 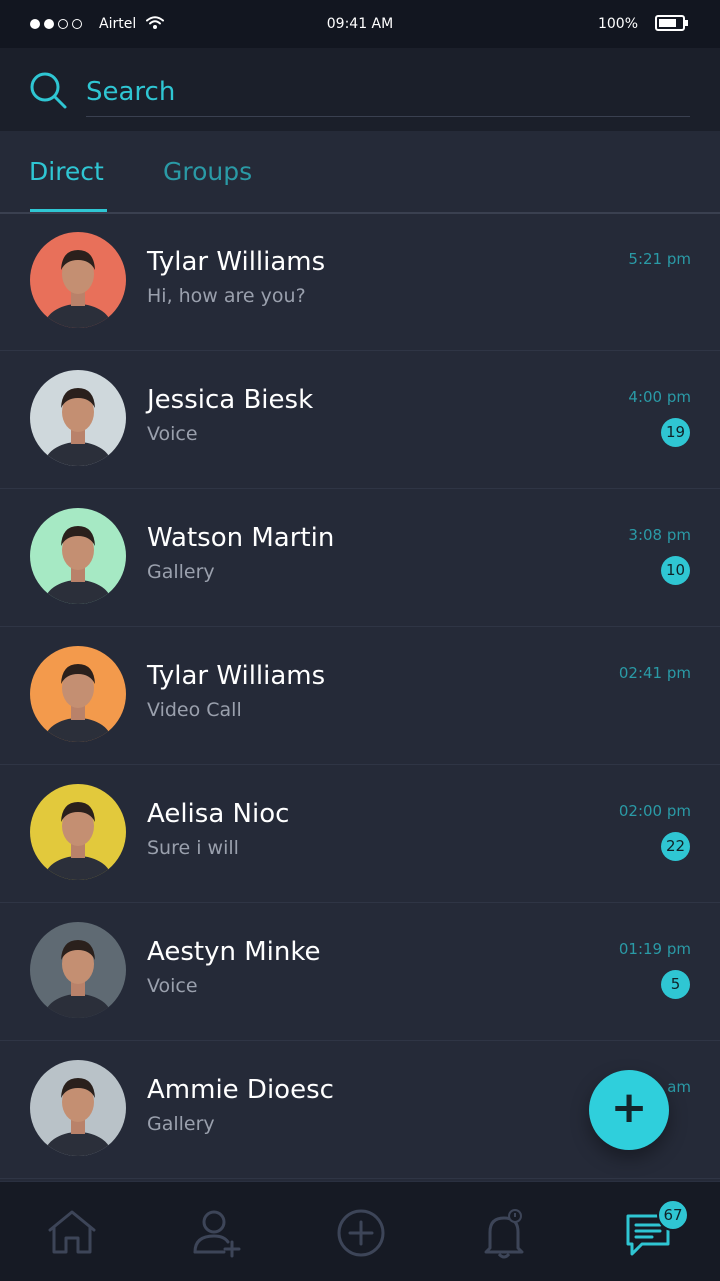 What do you see at coordinates (72, 1234) in the screenshot?
I see `home-icon` at bounding box center [72, 1234].